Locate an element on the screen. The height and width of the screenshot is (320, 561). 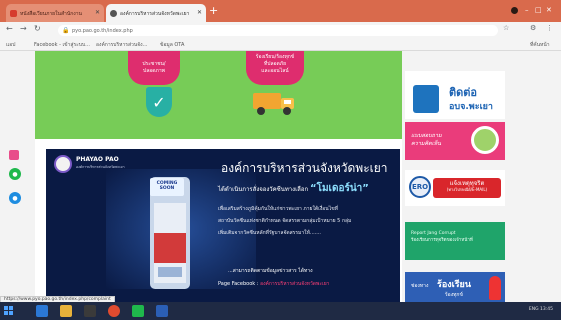
reload-icon: ↻ is located at coordinates (37, 28).